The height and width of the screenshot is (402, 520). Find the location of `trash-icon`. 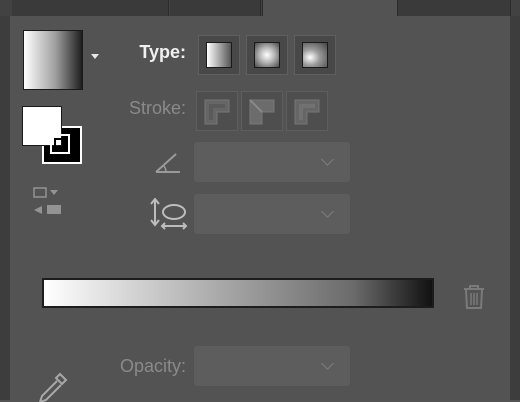

trash-icon is located at coordinates (474, 297).